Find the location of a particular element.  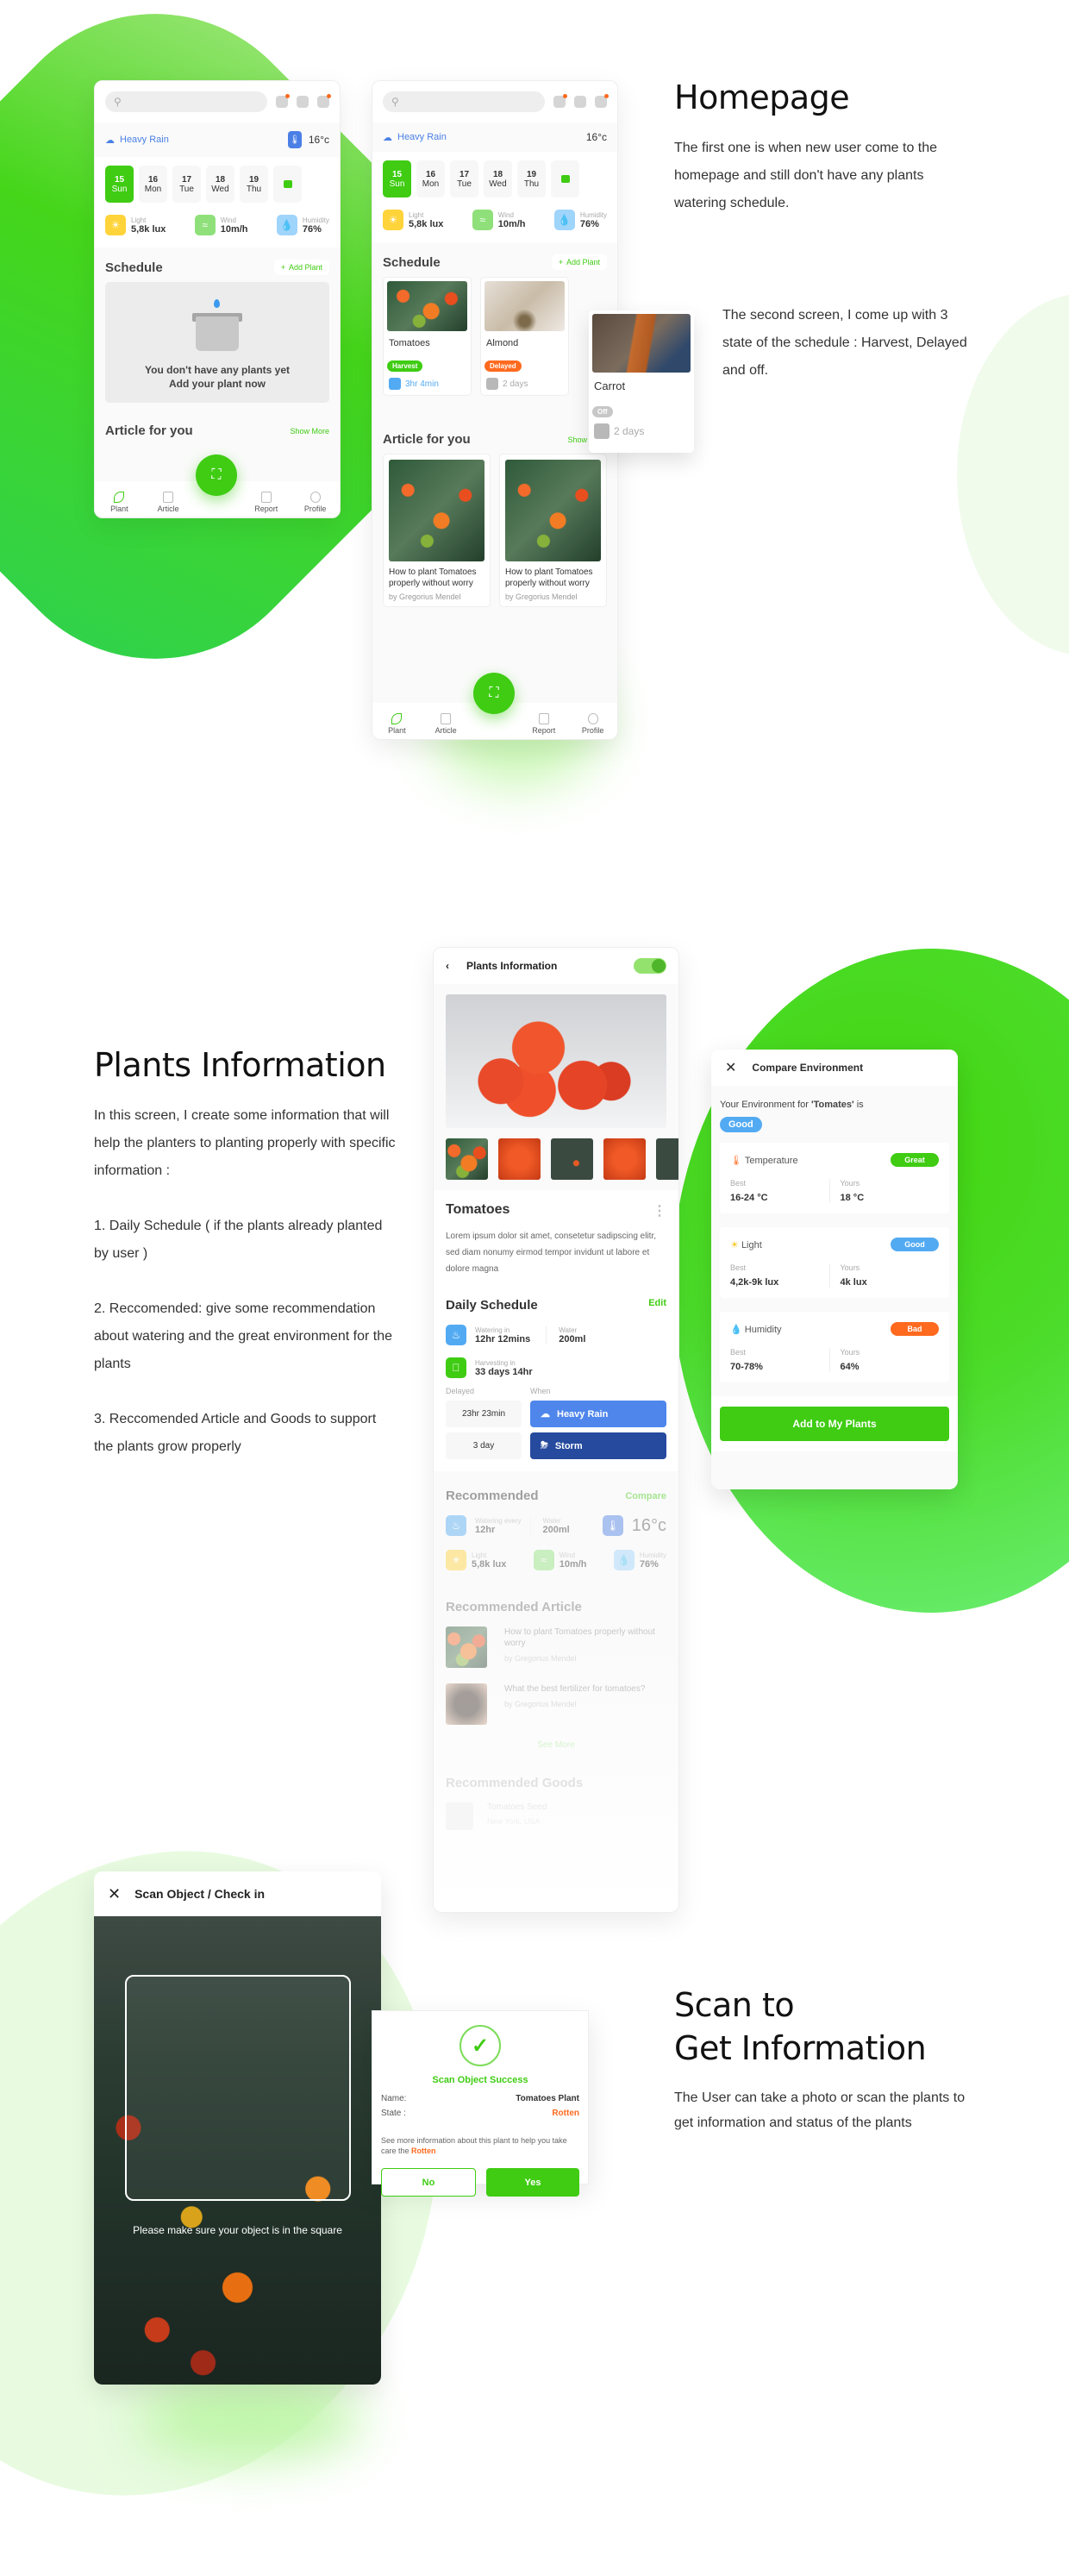

nav-label: Profile is located at coordinates (592, 730).